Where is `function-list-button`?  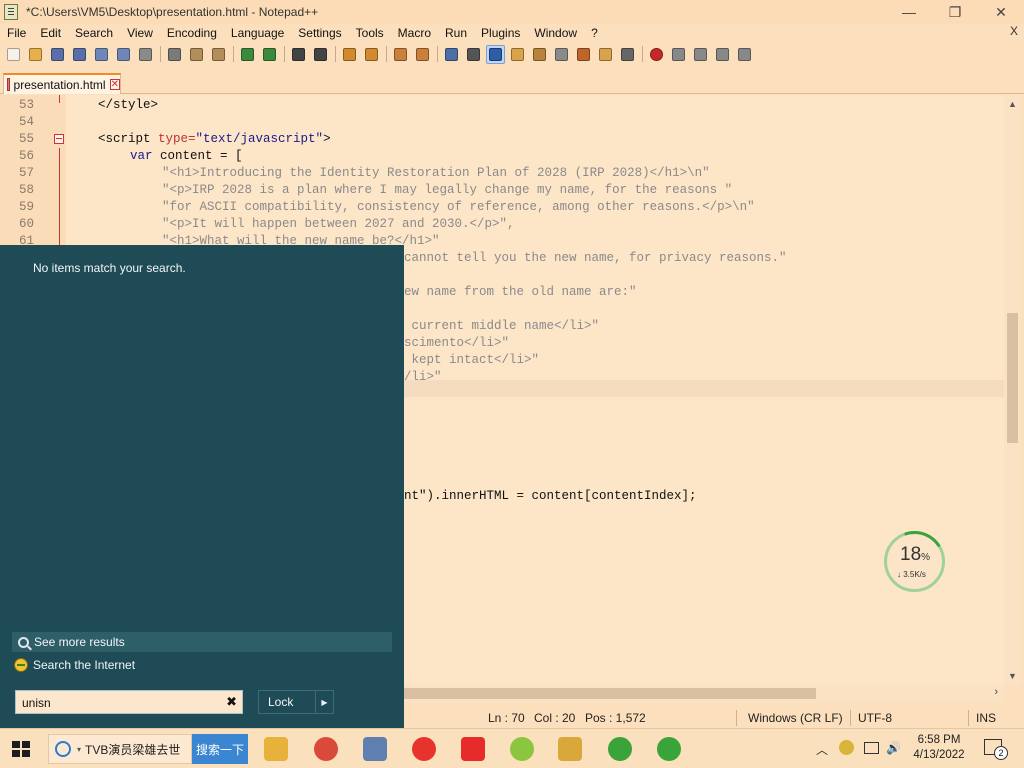
function-list-button is located at coordinates (583, 54).